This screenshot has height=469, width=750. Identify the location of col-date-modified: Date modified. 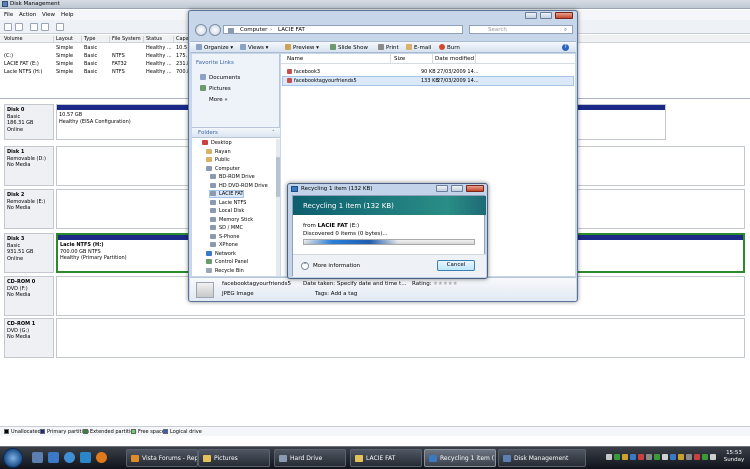
(454, 59).